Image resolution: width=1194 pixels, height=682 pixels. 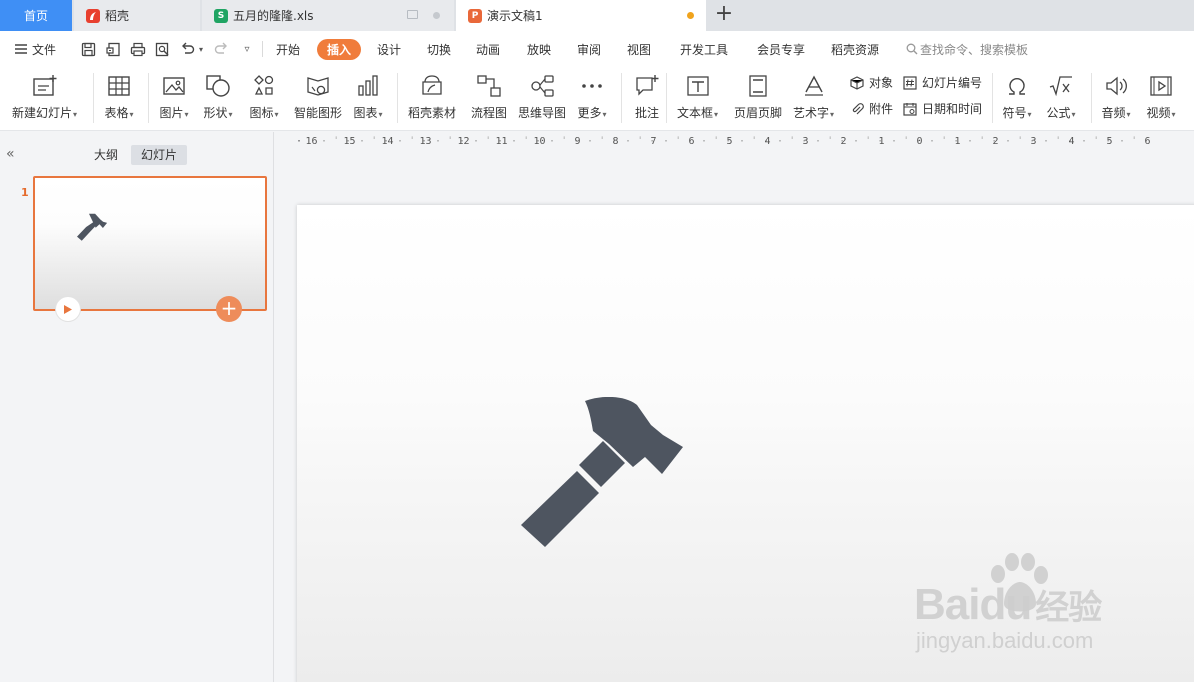 I want to click on symbol-button: 符号▾, so click(x=1017, y=96).